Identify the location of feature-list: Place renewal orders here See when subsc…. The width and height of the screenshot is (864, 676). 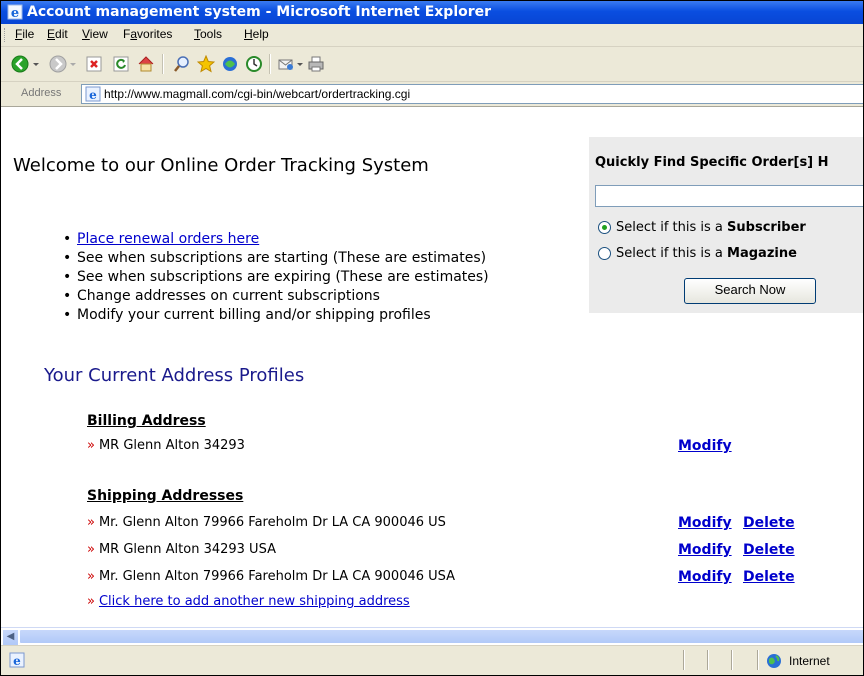
(276, 278).